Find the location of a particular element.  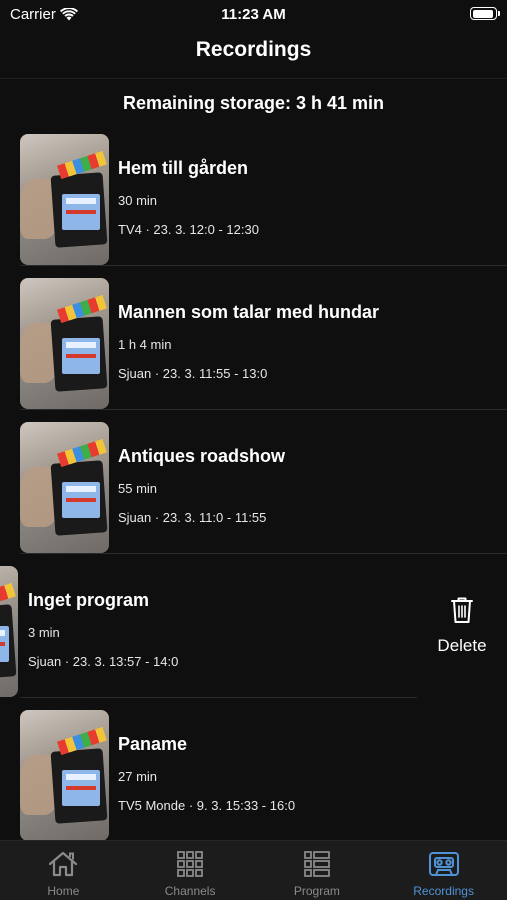

recording-duration: 27 min is located at coordinates (138, 776).